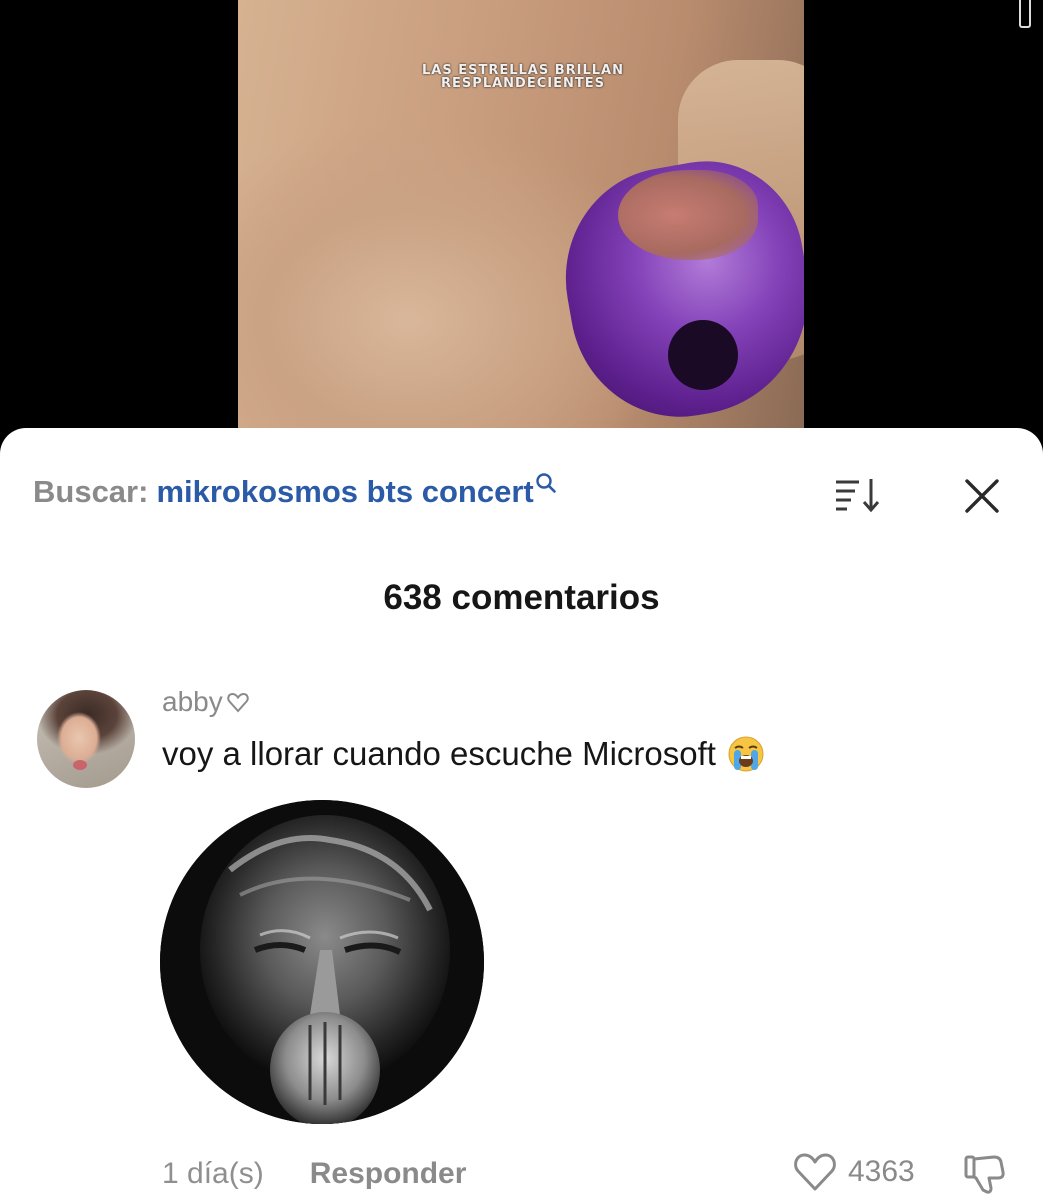  I want to click on search-icon, so click(546, 483).